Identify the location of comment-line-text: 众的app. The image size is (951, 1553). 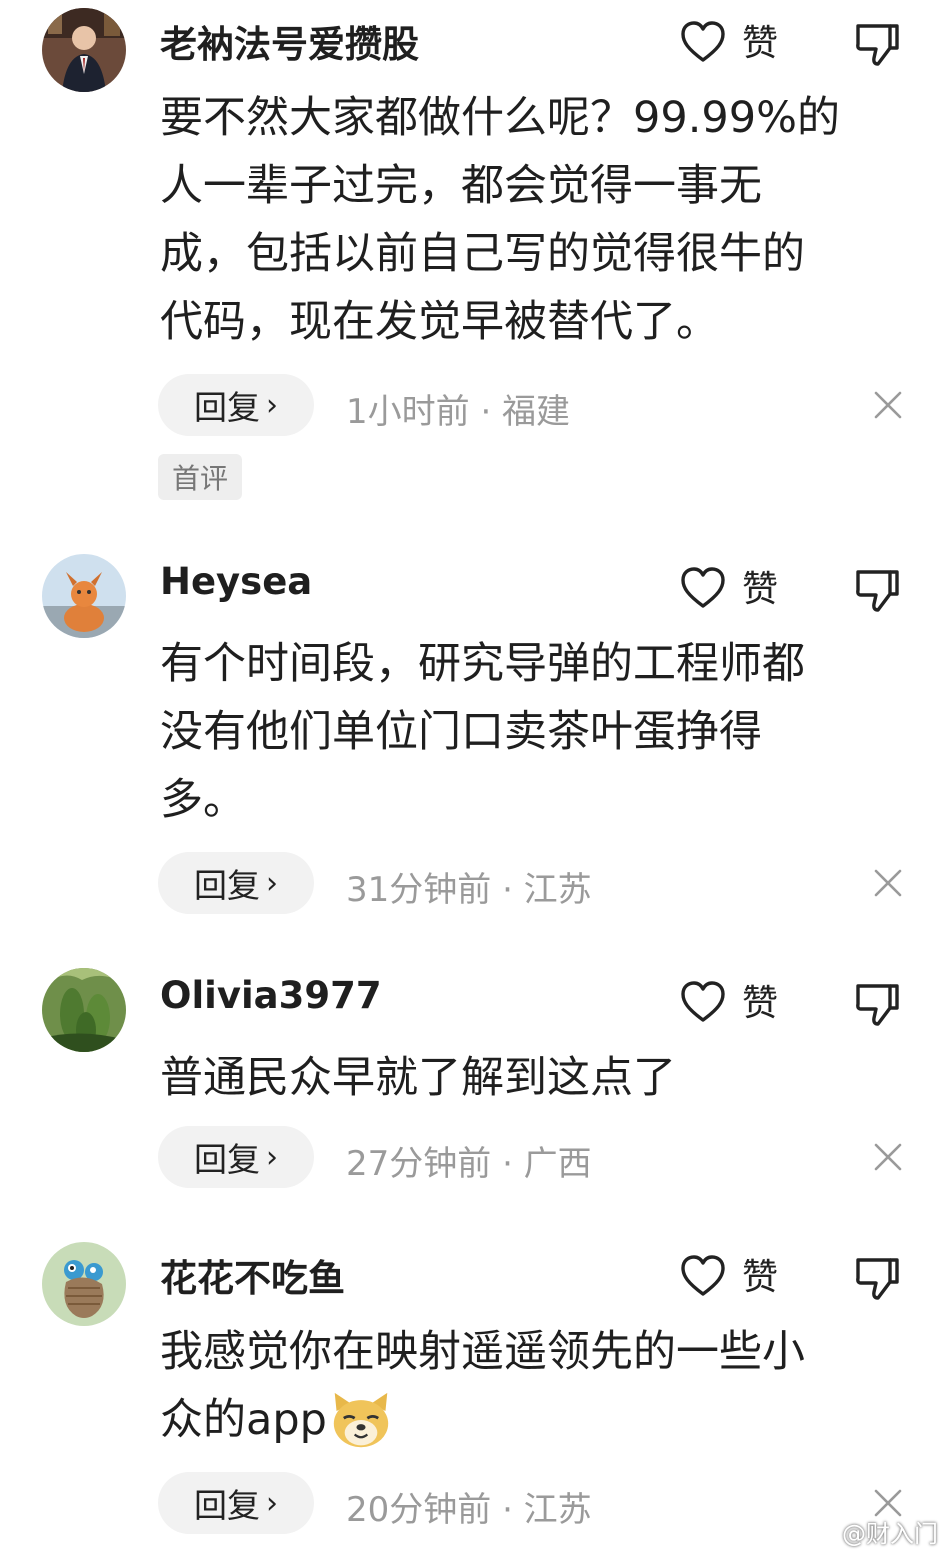
(243, 1420).